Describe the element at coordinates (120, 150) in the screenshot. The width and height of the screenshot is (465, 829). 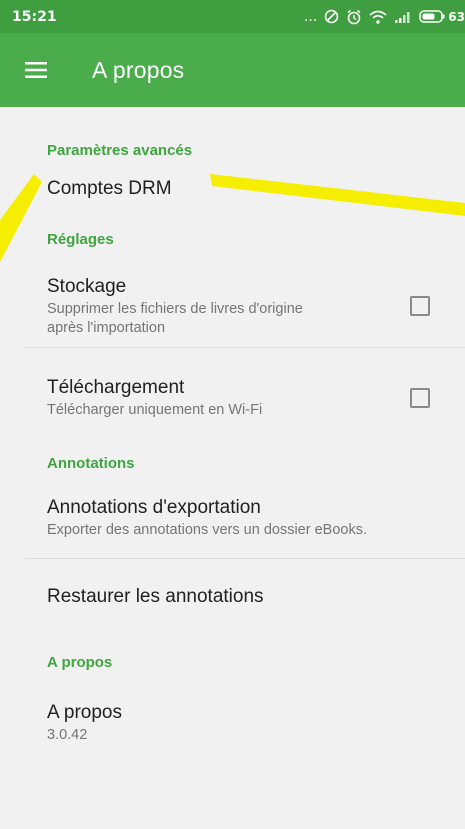
I see `section-header-advanced: Paramètres avancés` at that location.